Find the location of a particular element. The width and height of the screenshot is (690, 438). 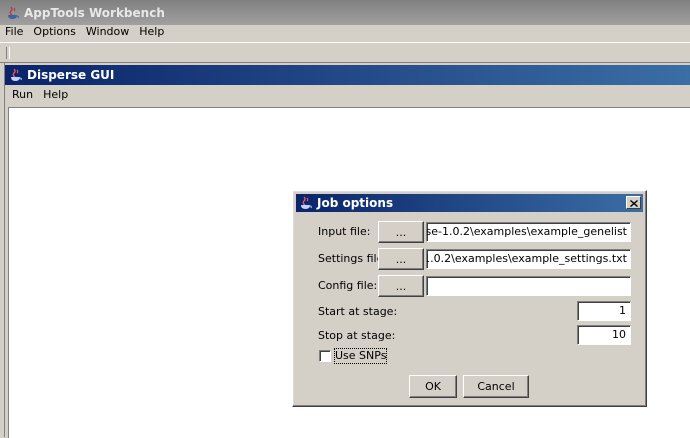

use-snps-checkbox is located at coordinates (325, 356).